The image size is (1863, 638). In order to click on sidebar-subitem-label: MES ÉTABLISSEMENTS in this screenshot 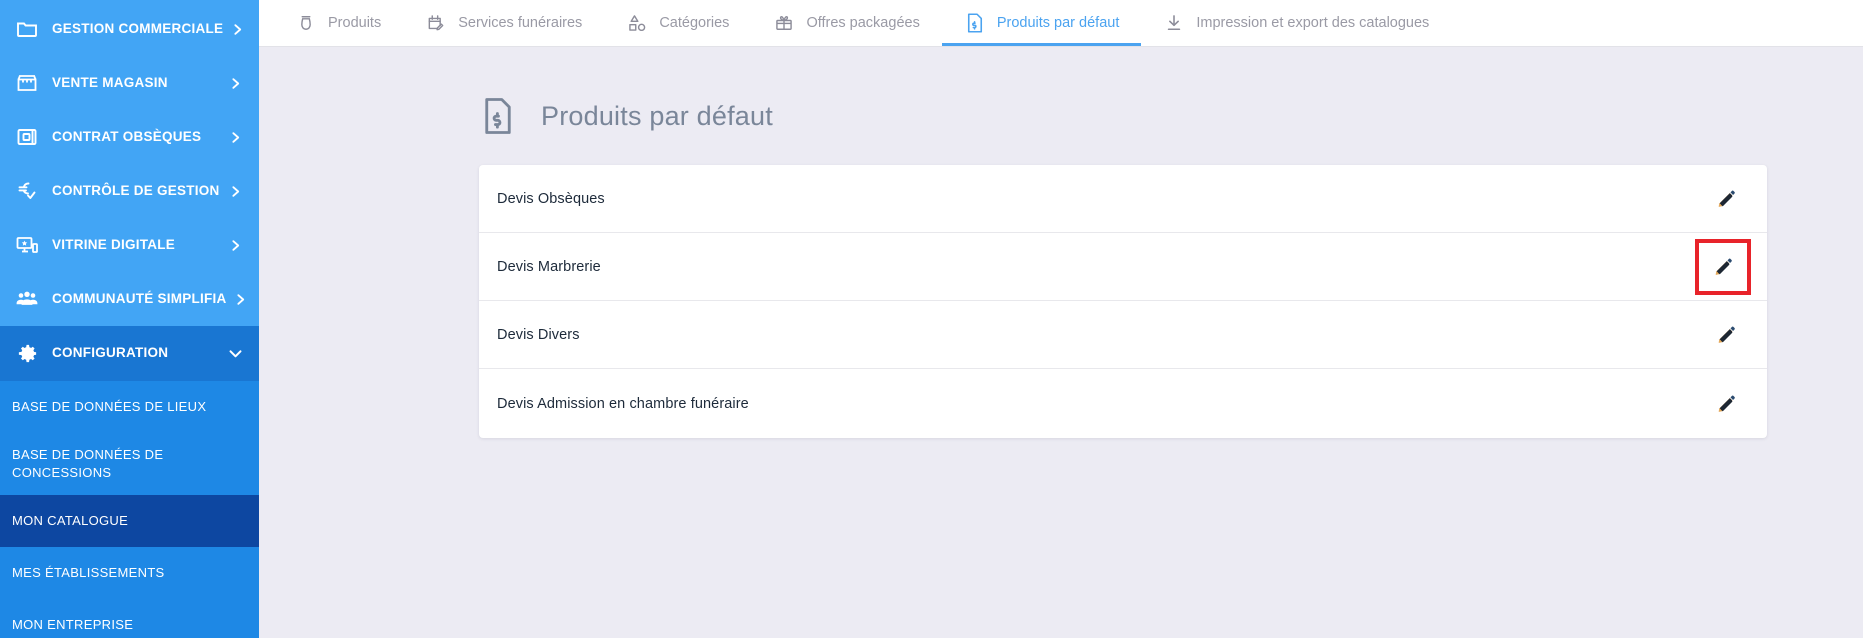, I will do `click(88, 573)`.